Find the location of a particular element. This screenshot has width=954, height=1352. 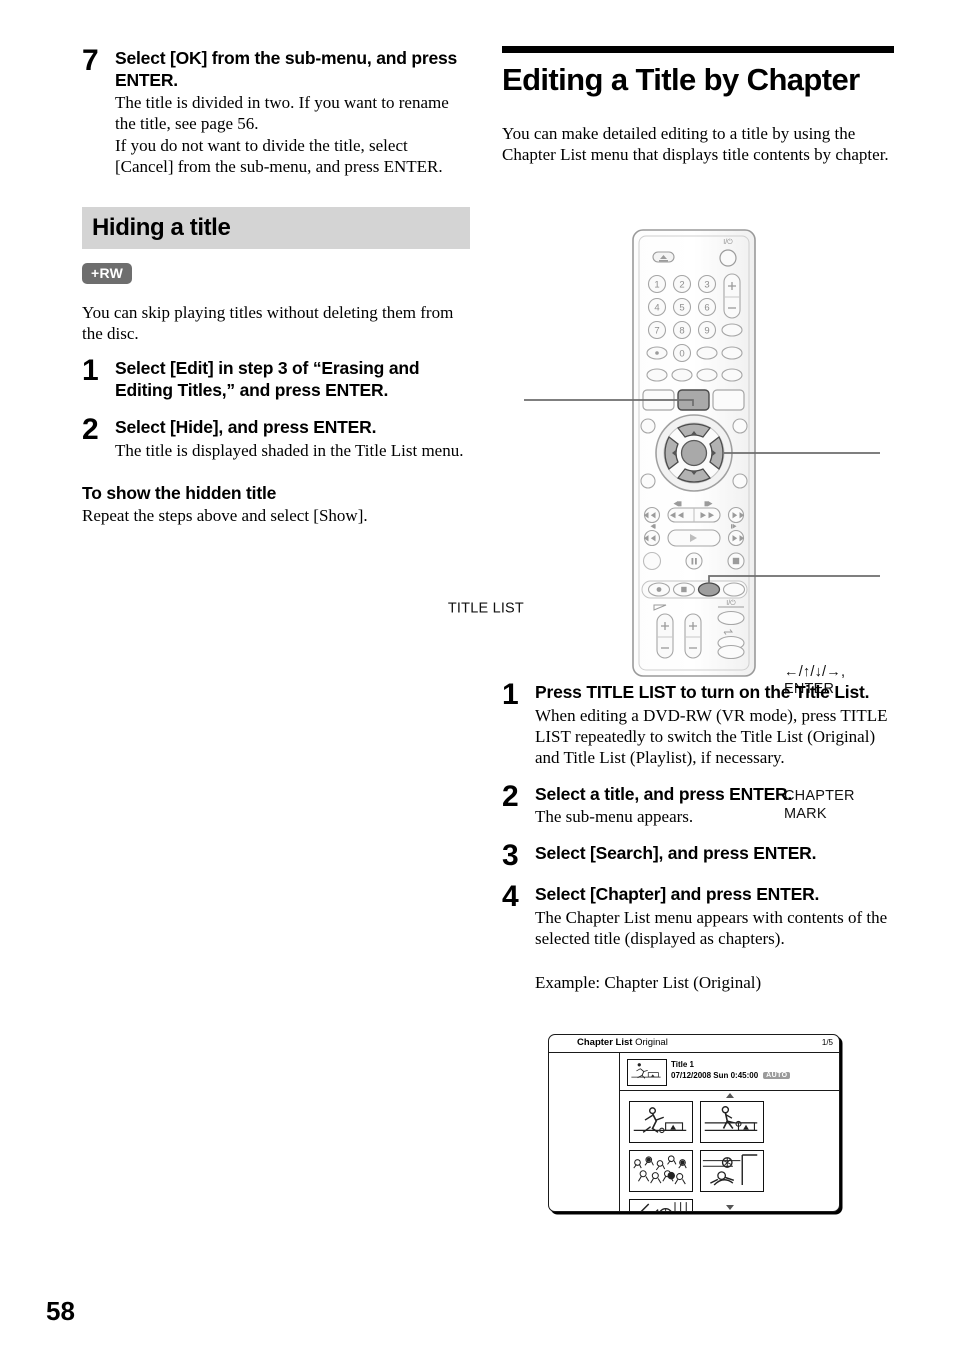

title-meta-row: 07/12/2008 Sun 0:45:00 AUTO is located at coordinates (731, 1075).